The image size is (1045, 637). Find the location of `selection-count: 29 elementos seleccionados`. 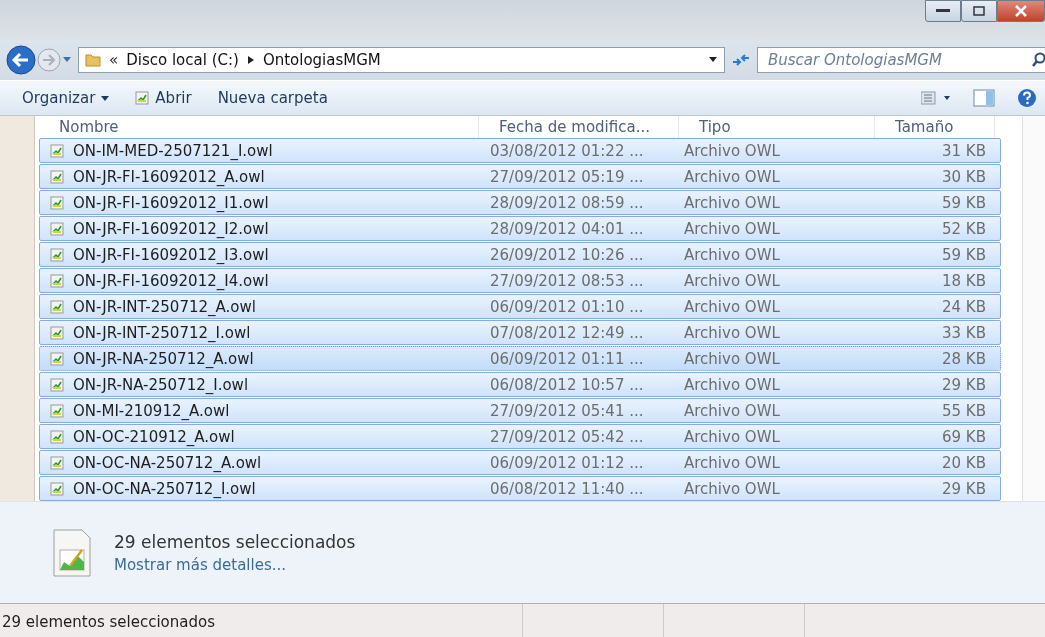

selection-count: 29 elementos seleccionados is located at coordinates (235, 541).